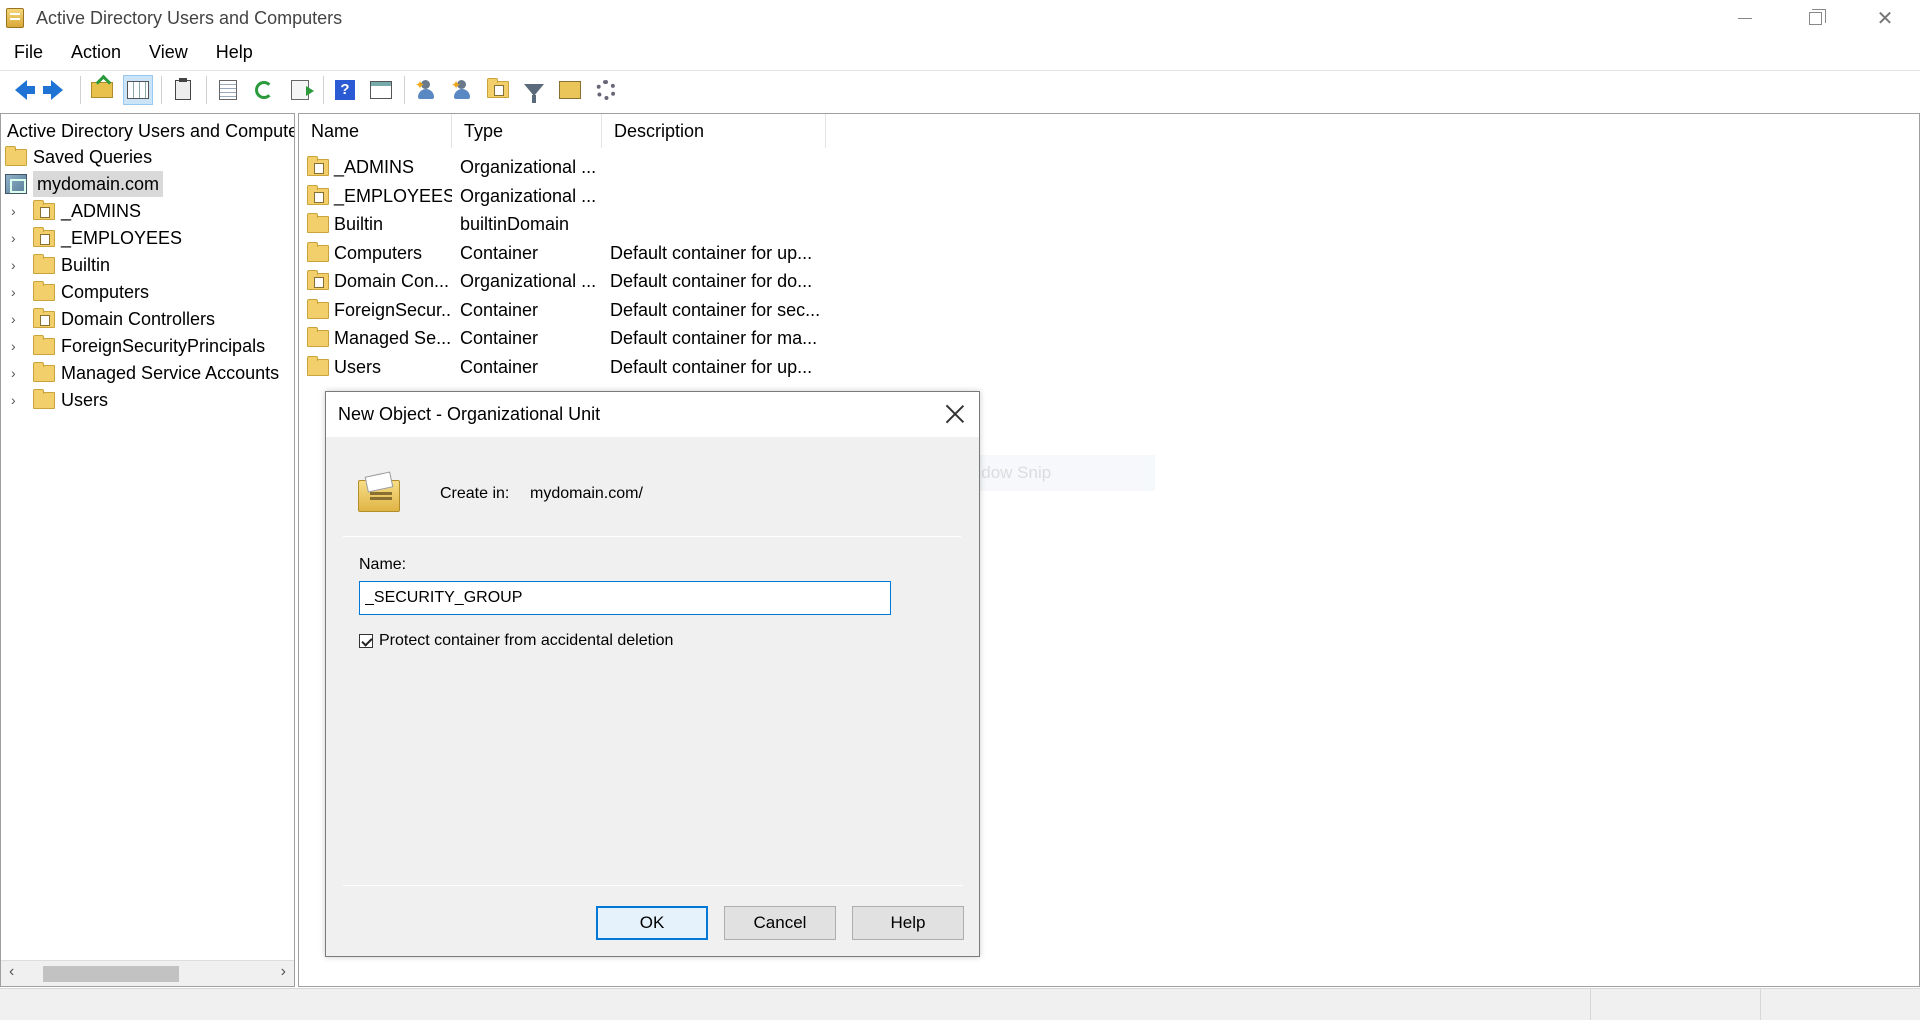 The height and width of the screenshot is (1020, 1920). Describe the element at coordinates (1885, 18) in the screenshot. I see `close-button: ✕` at that location.